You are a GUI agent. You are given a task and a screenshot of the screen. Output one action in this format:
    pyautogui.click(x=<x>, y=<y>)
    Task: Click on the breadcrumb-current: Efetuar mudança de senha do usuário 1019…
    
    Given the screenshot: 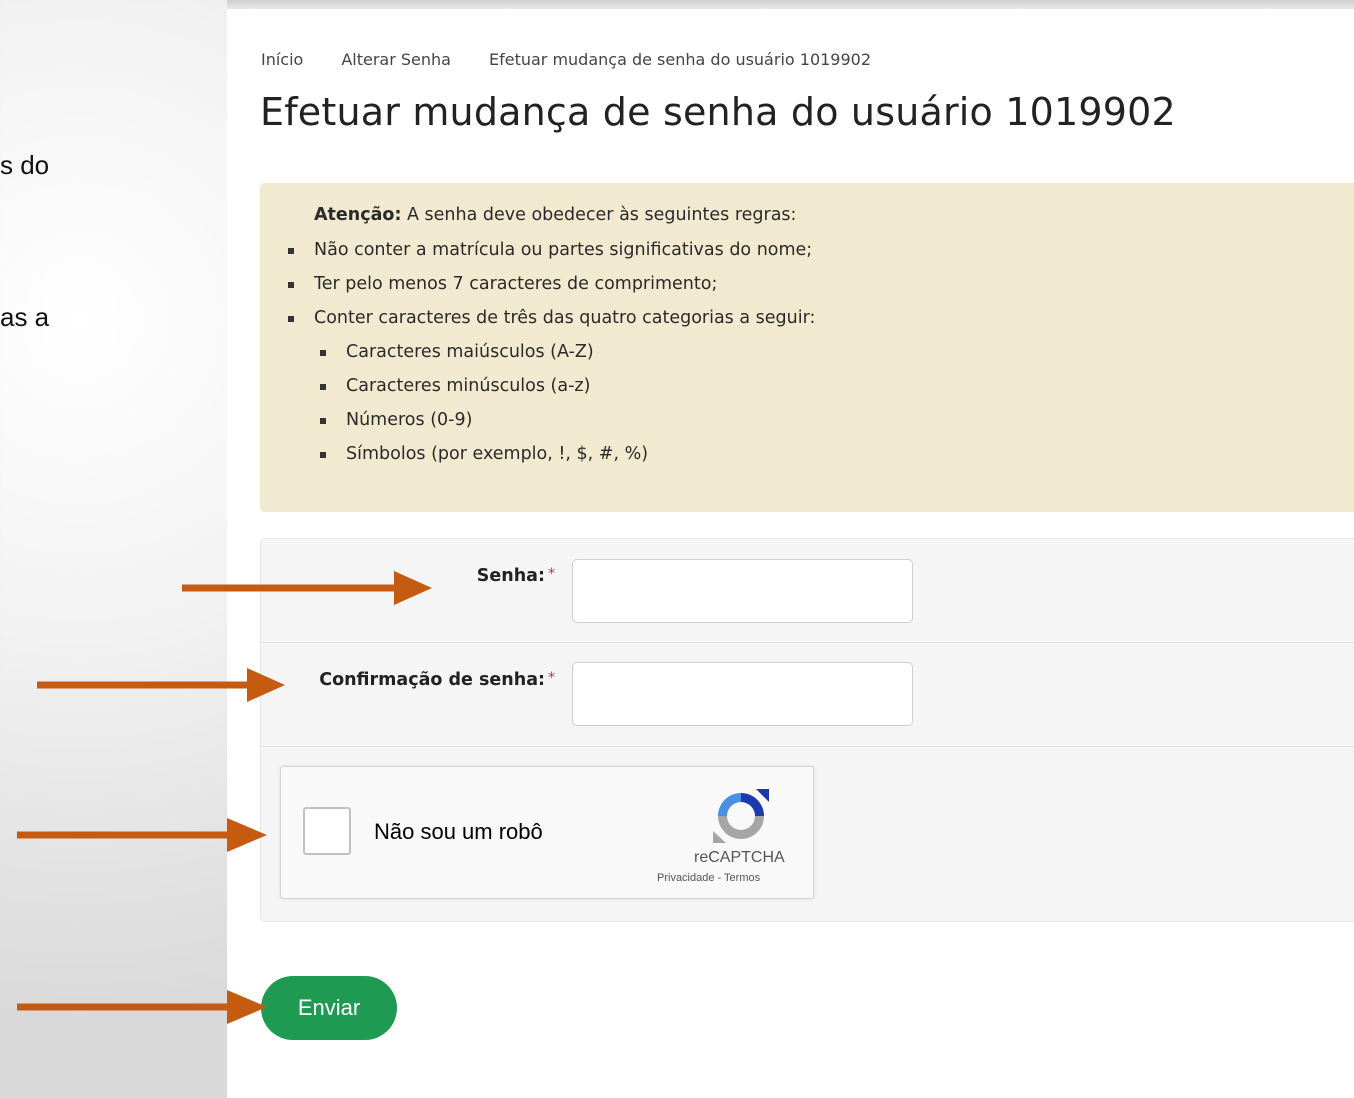 What is the action you would take?
    pyautogui.click(x=680, y=59)
    